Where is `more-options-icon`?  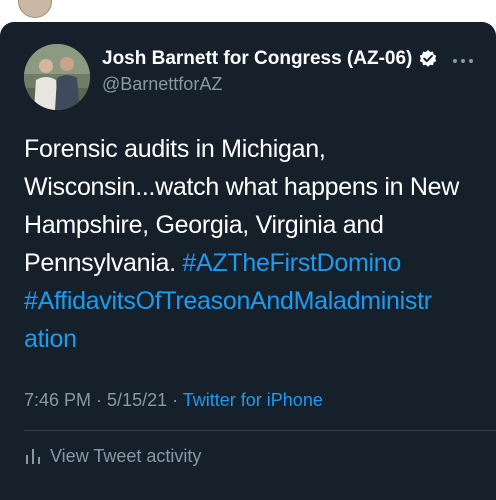
more-options-icon is located at coordinates (463, 57).